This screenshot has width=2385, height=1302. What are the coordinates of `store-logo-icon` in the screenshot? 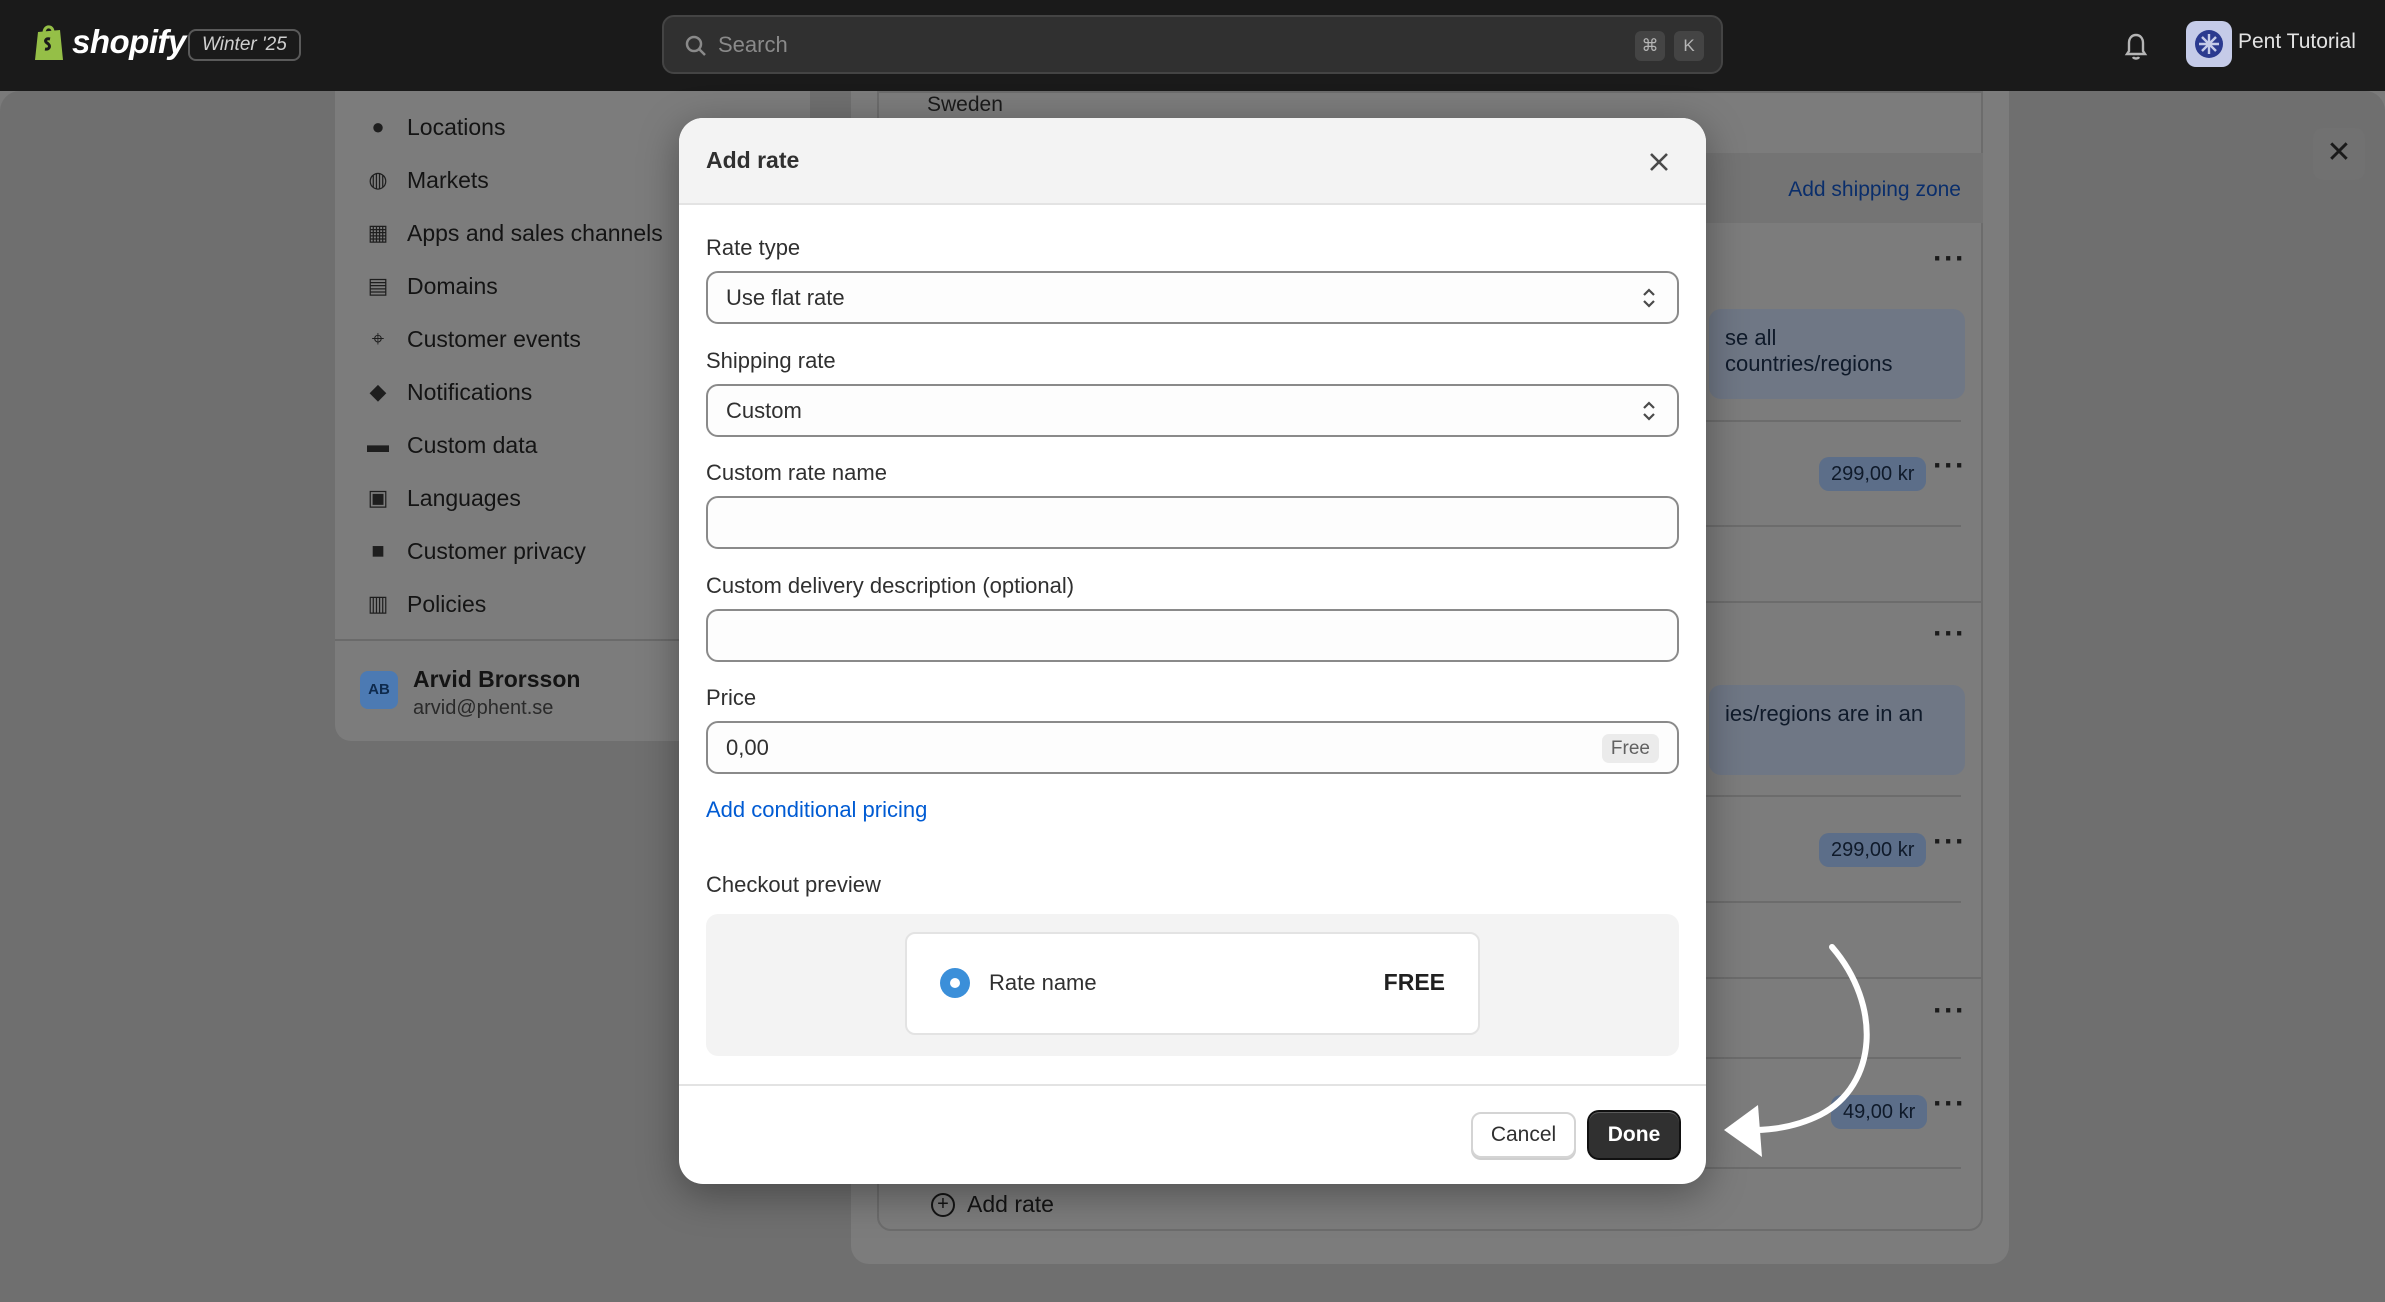 It's located at (2209, 44).